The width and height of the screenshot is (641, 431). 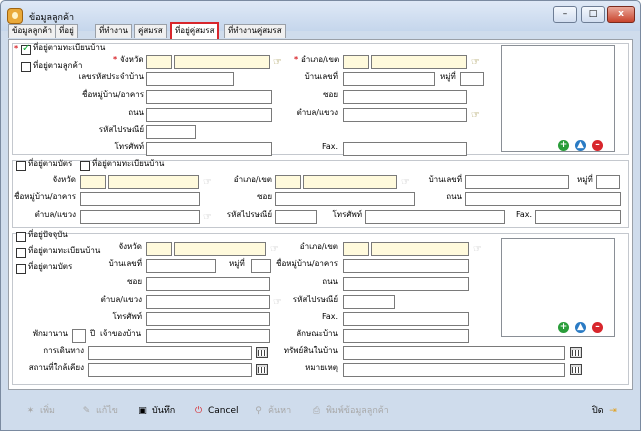 What do you see at coordinates (454, 353) in the screenshot?
I see `property-field` at bounding box center [454, 353].